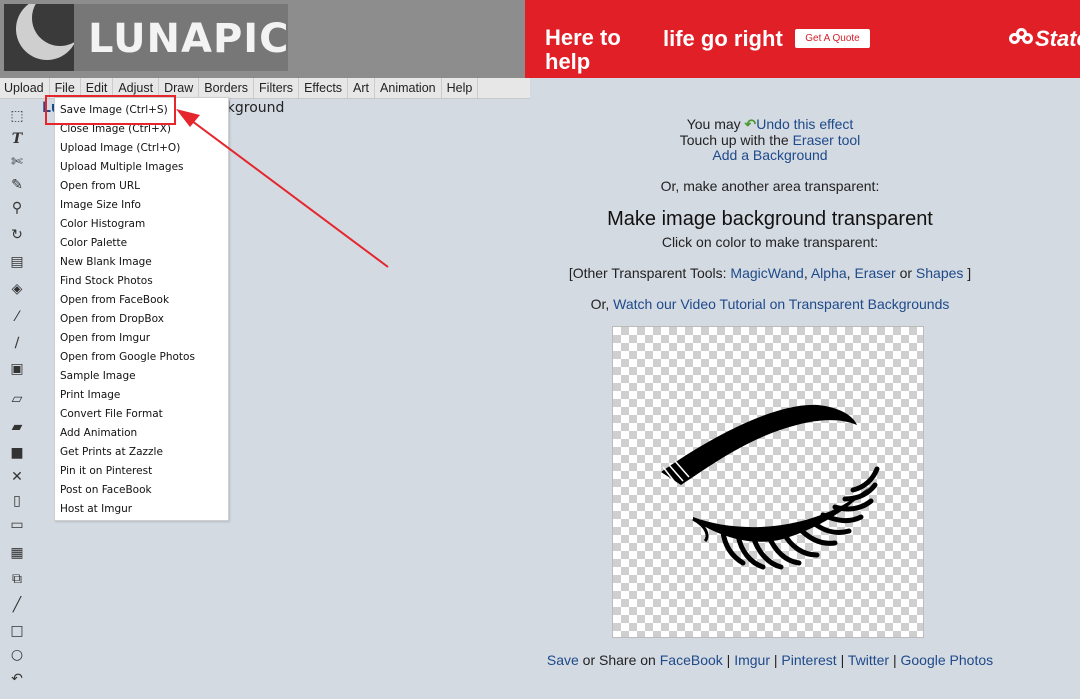  What do you see at coordinates (759, 444) in the screenshot?
I see `upper-lid-shape` at bounding box center [759, 444].